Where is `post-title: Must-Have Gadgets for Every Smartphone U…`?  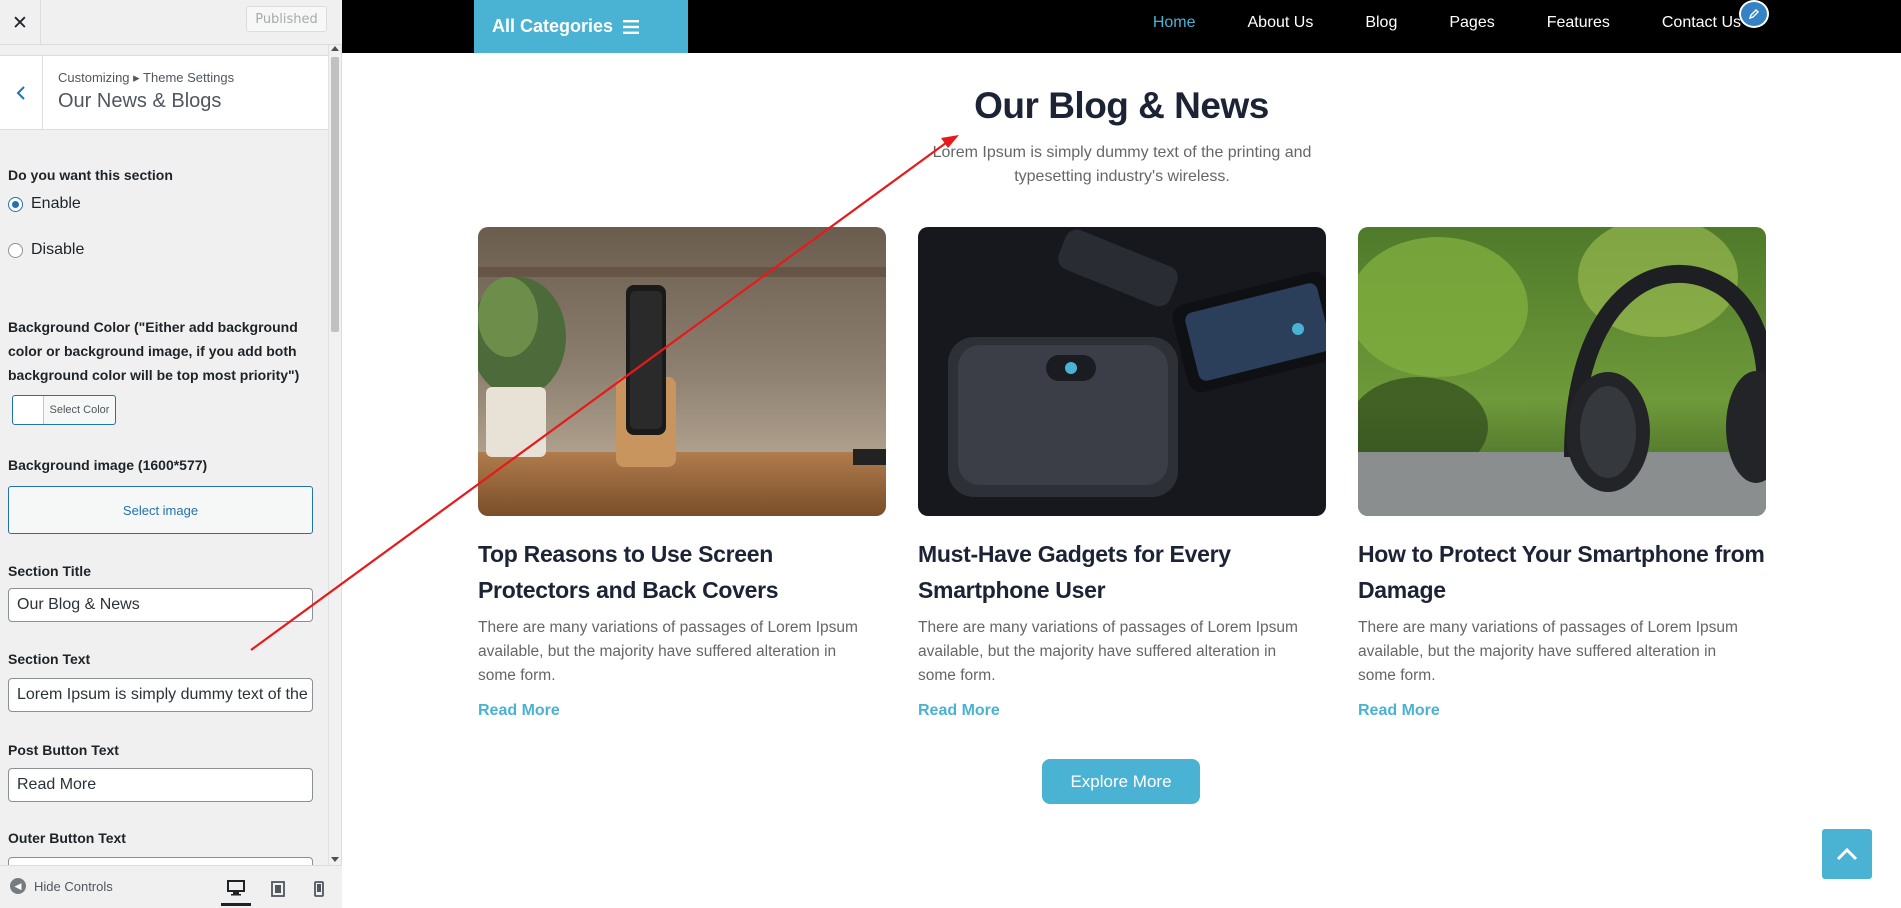 post-title: Must-Have Gadgets for Every Smartphone U… is located at coordinates (1122, 572).